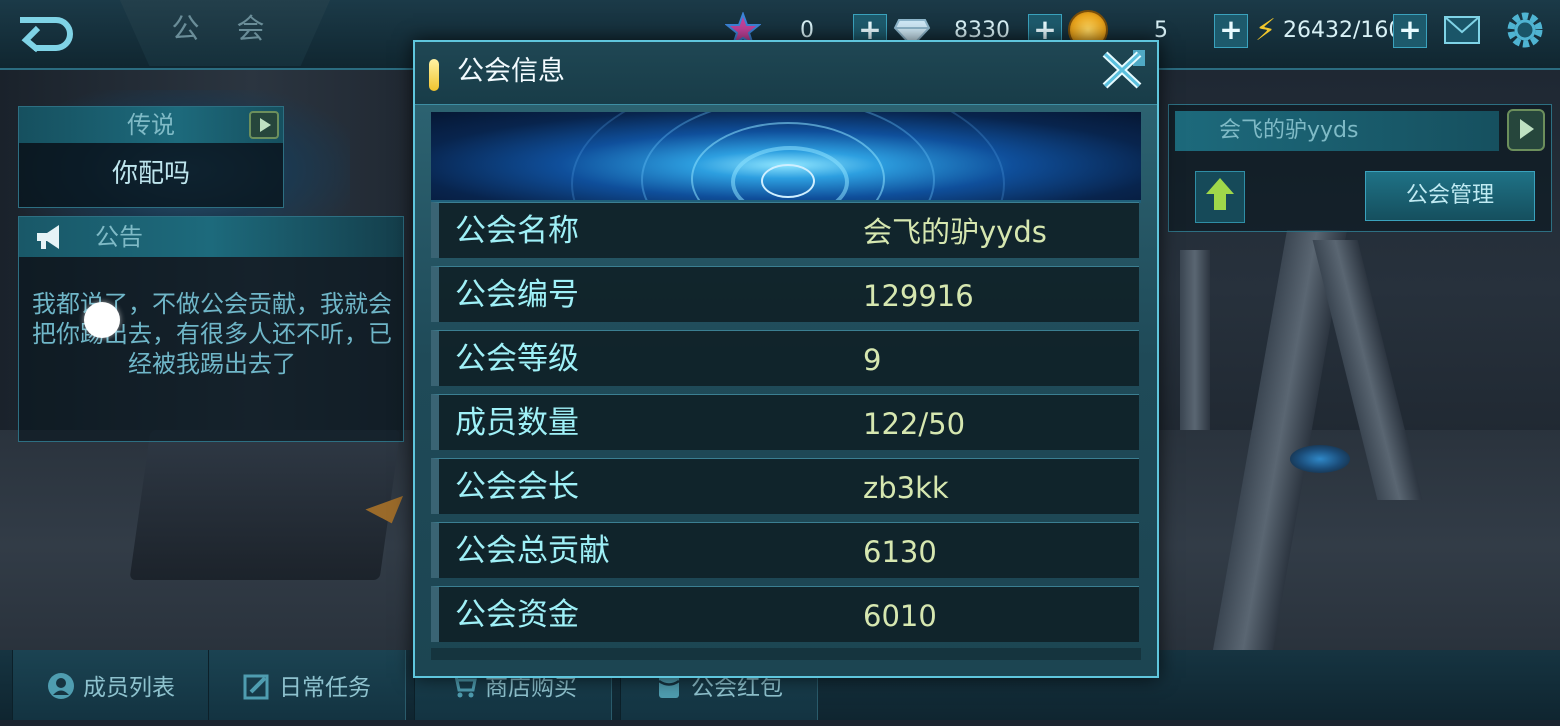 The image size is (1560, 726). Describe the element at coordinates (872, 360) in the screenshot. I see `row-value: 9` at that location.